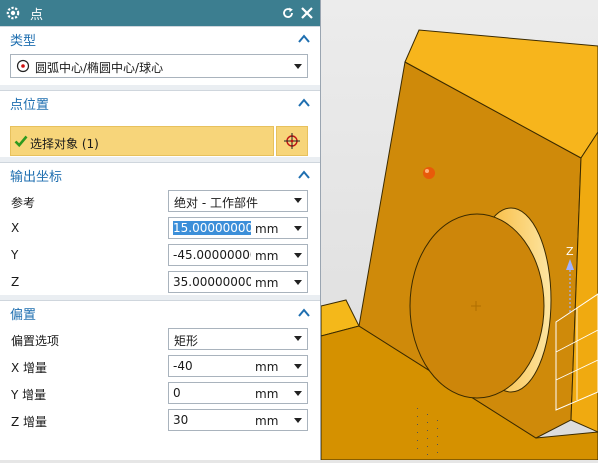  I want to click on point-picker-button, so click(292, 141).